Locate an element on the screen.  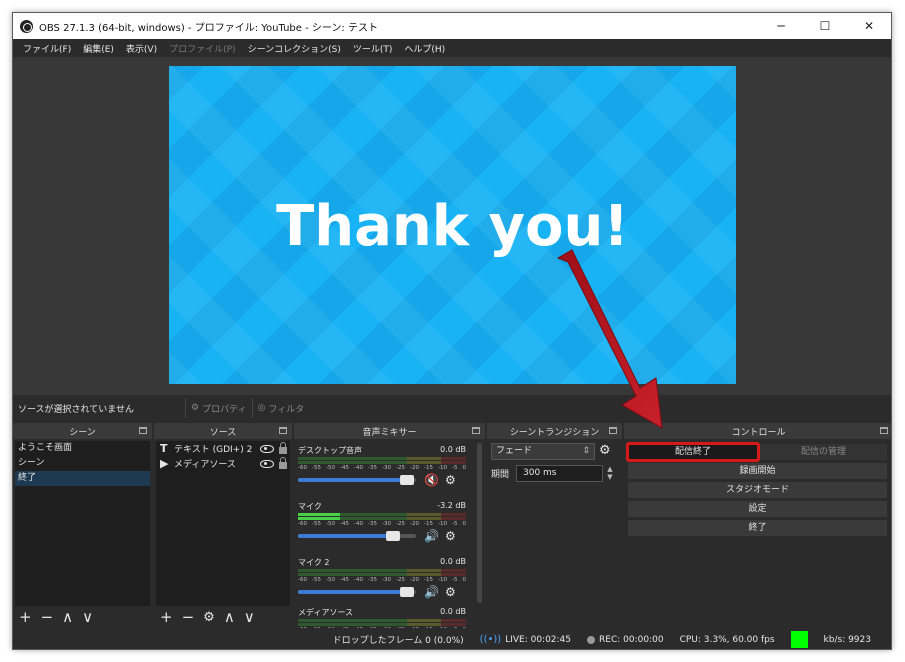
scene-item: シーン is located at coordinates (82, 463).